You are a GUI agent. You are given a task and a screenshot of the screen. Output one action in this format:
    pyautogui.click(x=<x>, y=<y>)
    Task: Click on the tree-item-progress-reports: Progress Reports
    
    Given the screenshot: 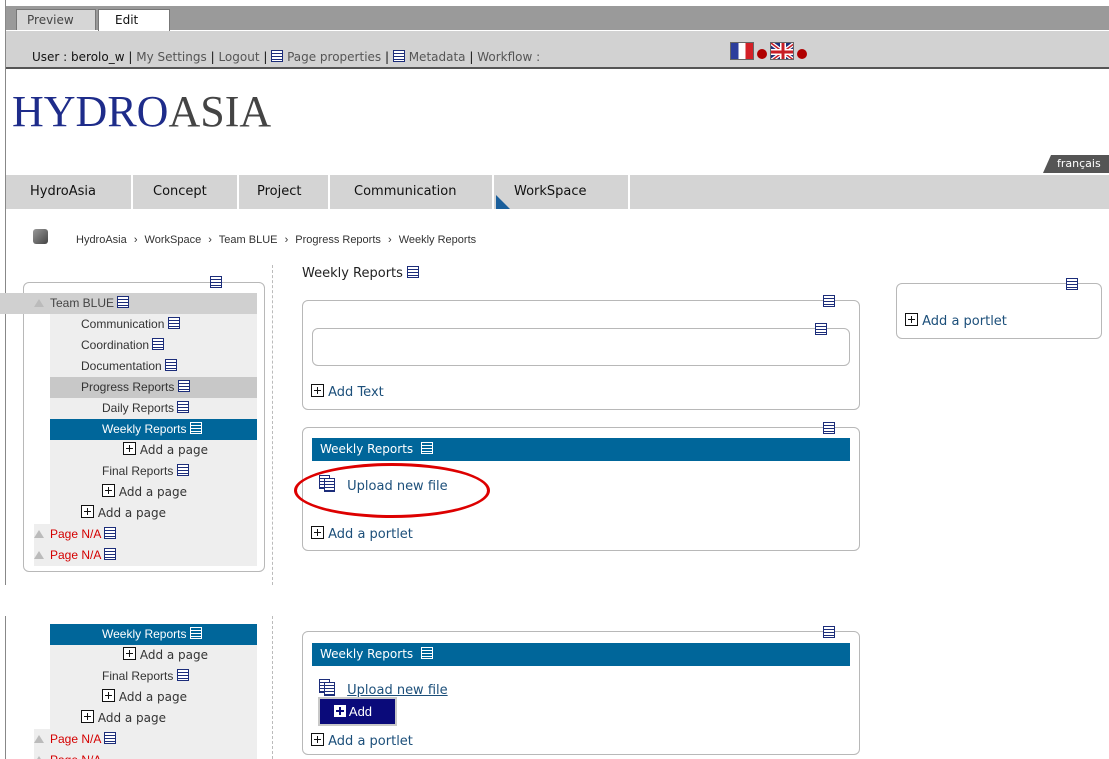 What is the action you would take?
    pyautogui.click(x=153, y=387)
    